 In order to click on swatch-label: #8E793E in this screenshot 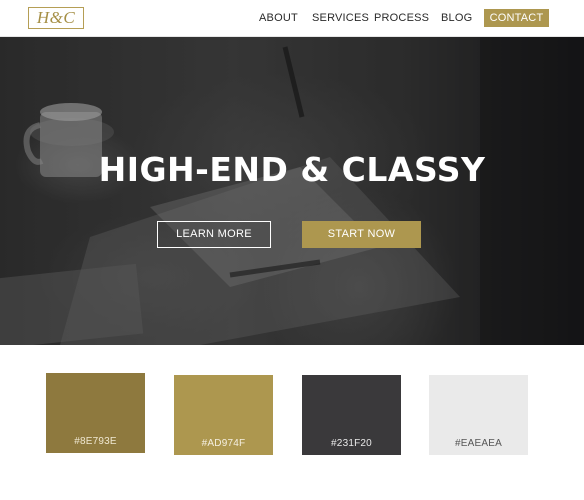, I will do `click(95, 441)`.